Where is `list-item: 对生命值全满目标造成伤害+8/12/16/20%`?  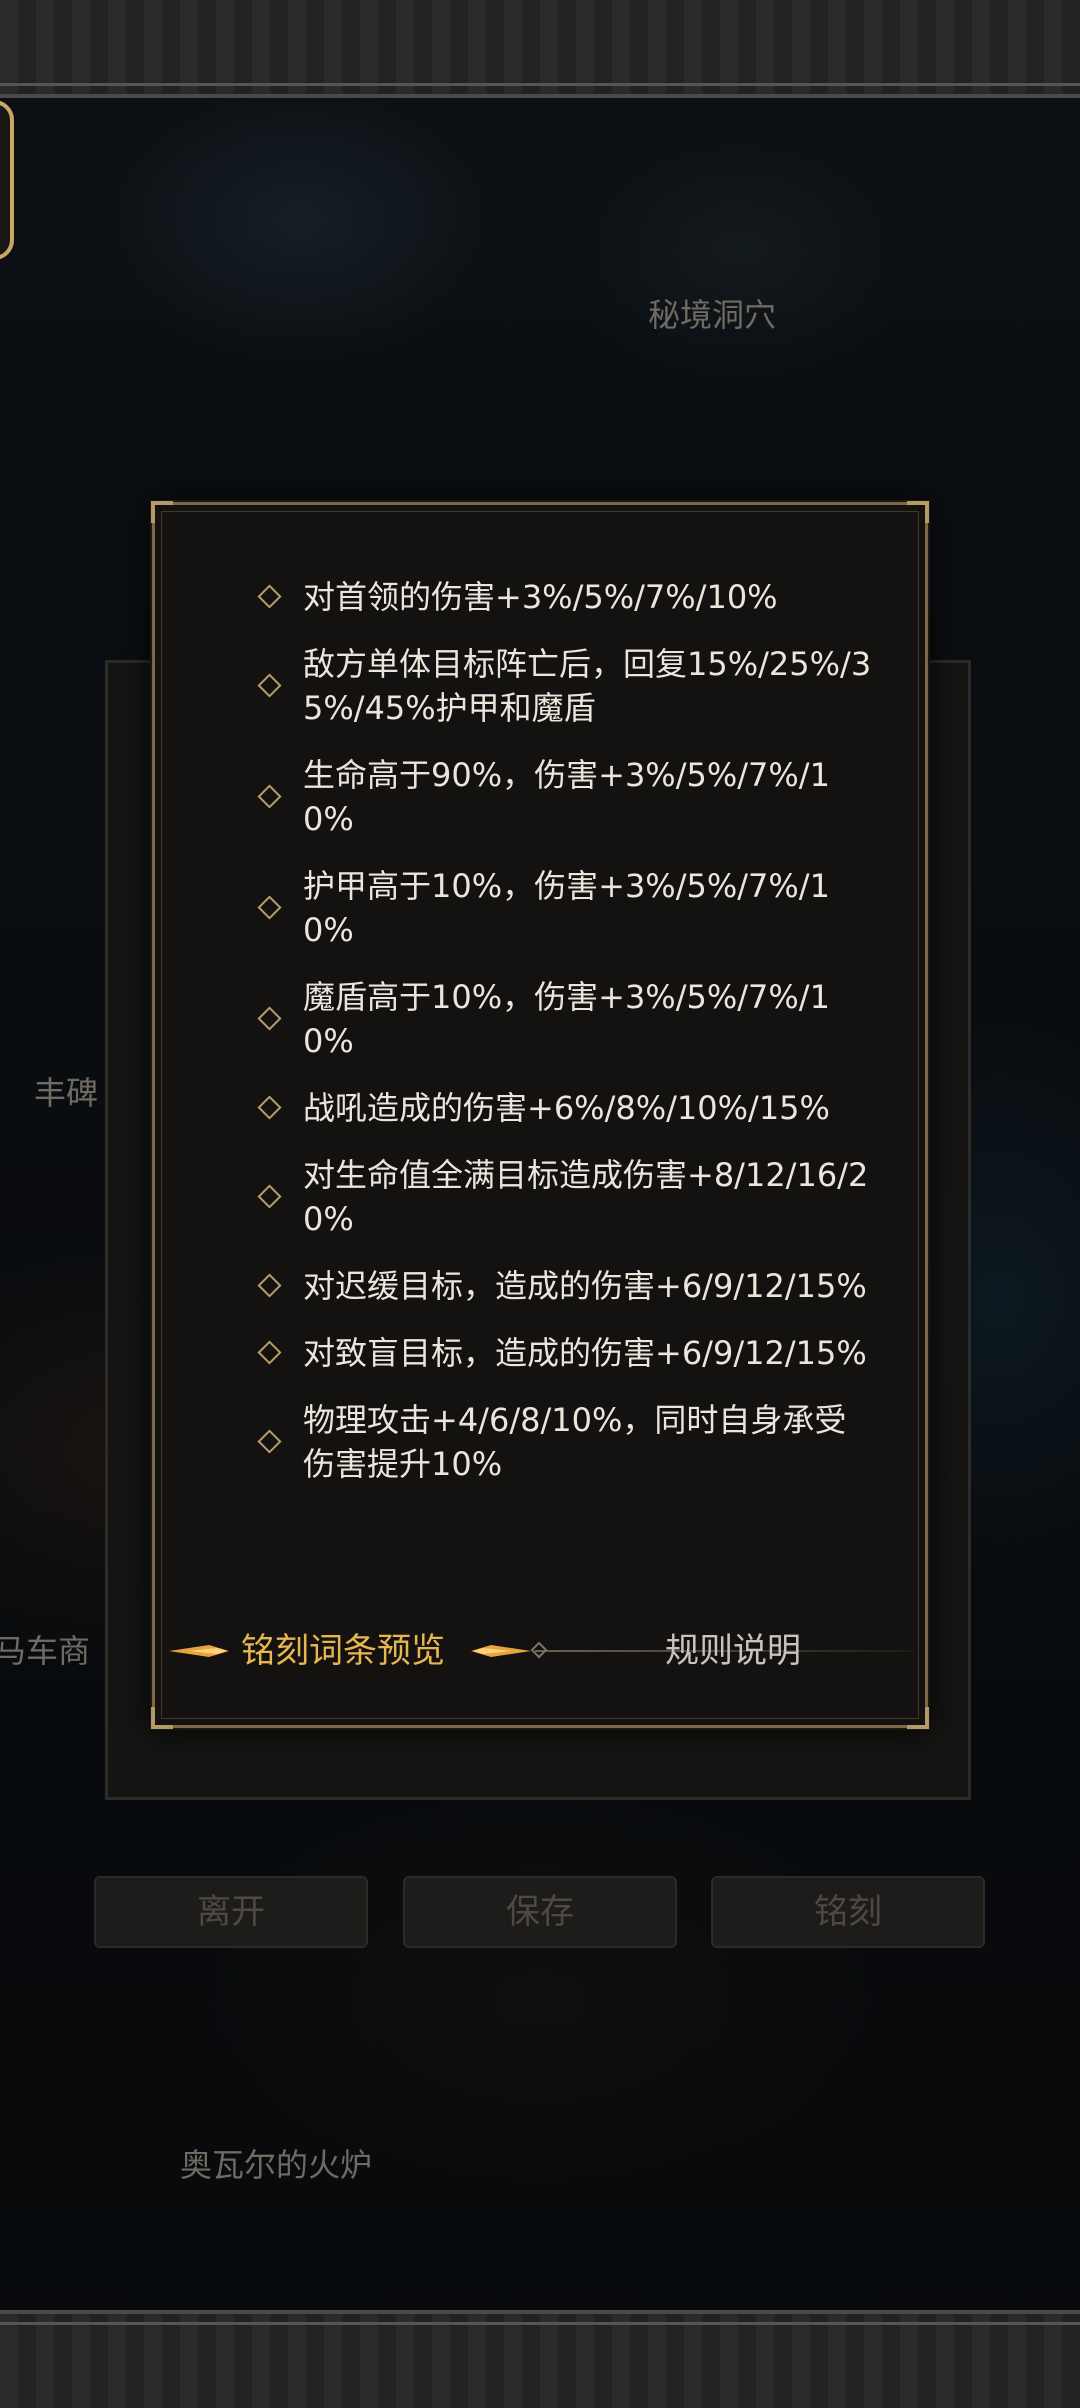 list-item: 对生命值全满目标造成伤害+8/12/16/20% is located at coordinates (565, 1197).